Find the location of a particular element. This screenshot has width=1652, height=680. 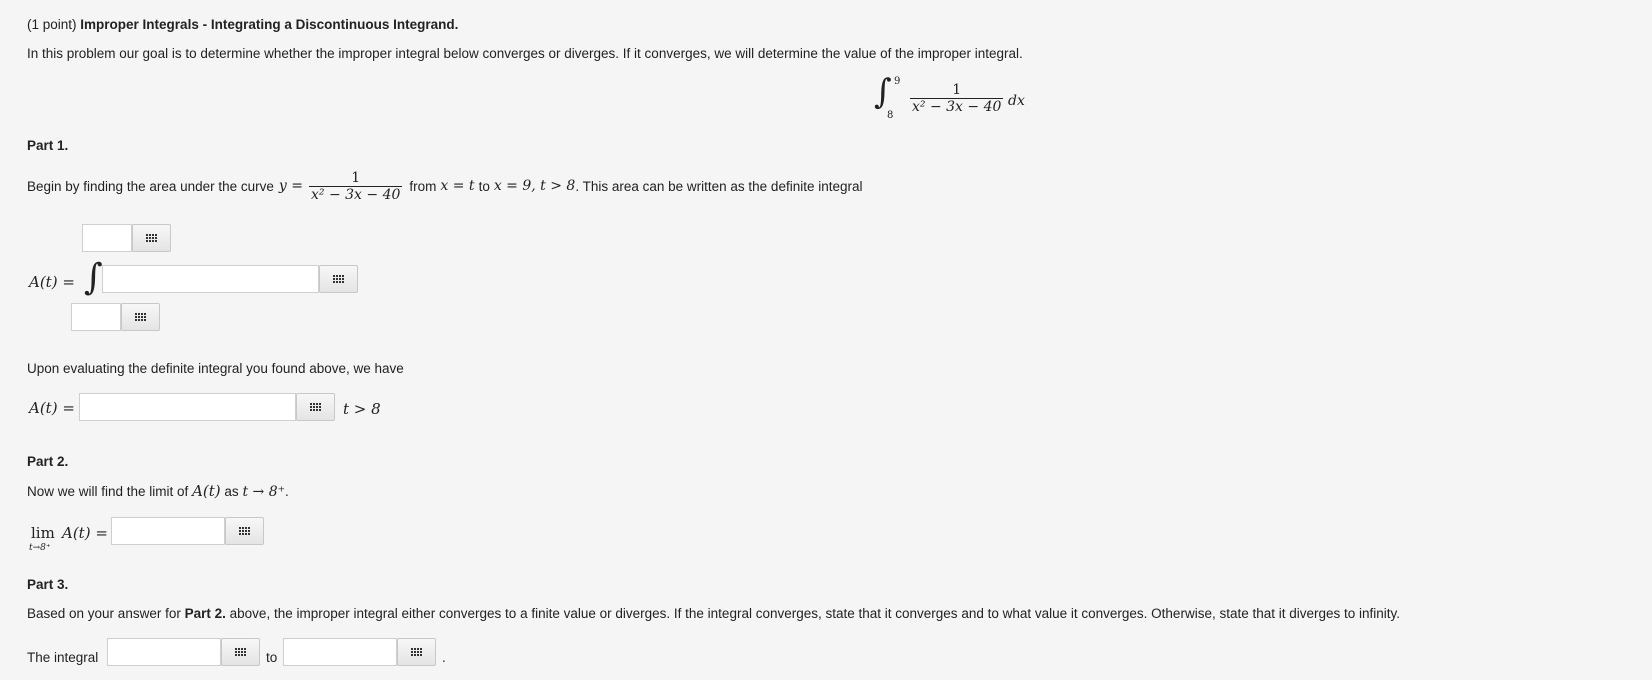

A-label-2: A(t) = is located at coordinates (52, 408).